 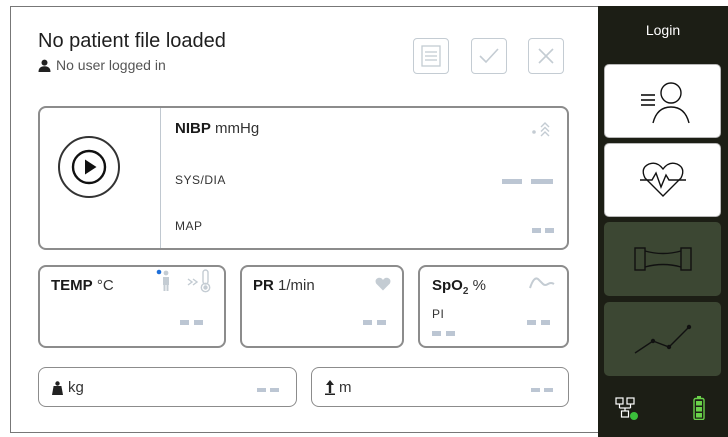 What do you see at coordinates (296, 285) in the screenshot?
I see `pr-unit: 1/min` at bounding box center [296, 285].